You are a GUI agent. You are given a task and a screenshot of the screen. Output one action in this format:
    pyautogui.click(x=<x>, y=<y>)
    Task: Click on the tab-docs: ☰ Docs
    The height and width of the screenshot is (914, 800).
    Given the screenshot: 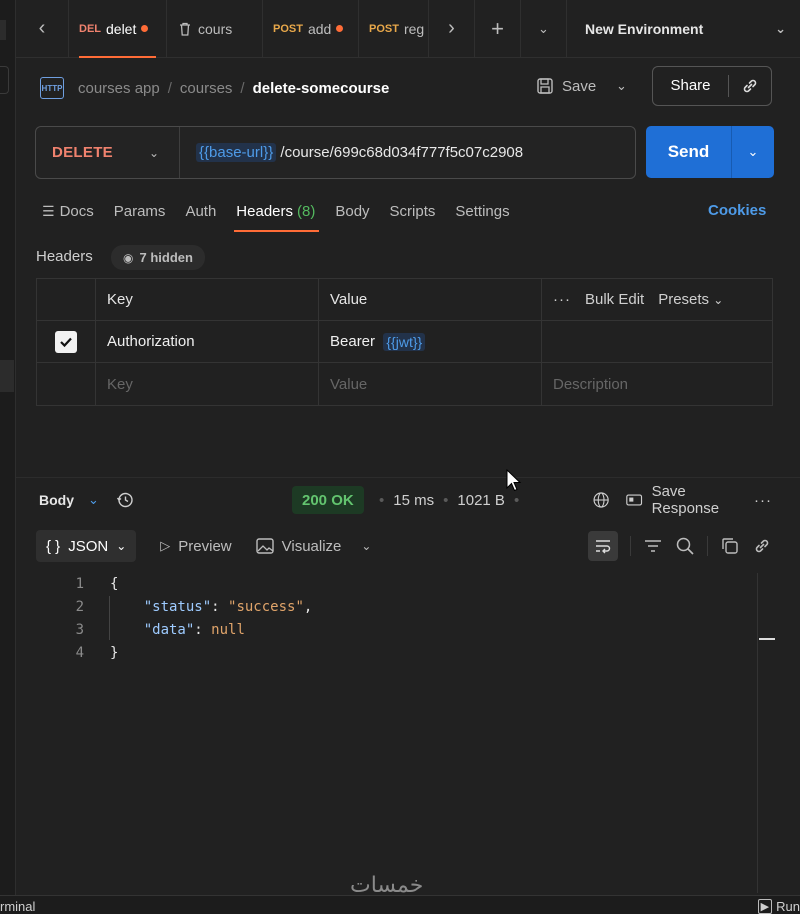 What is the action you would take?
    pyautogui.click(x=68, y=211)
    